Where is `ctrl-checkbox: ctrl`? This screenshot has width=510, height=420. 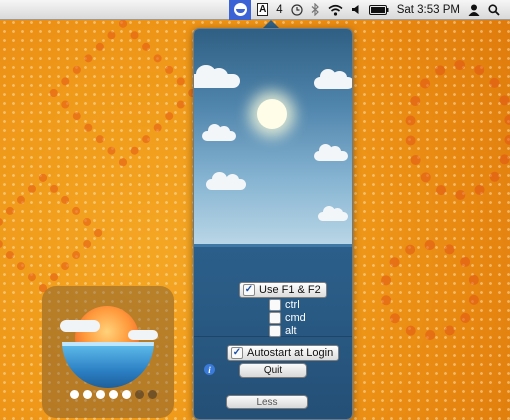 ctrl-checkbox: ctrl is located at coordinates (284, 305).